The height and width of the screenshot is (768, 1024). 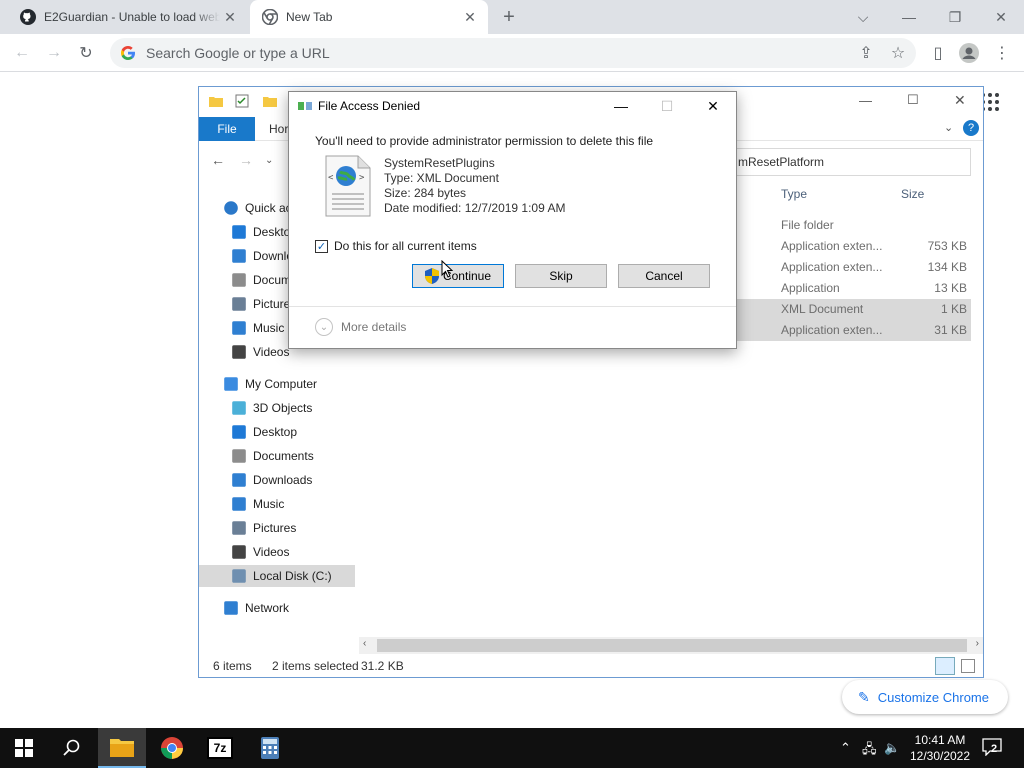 I want to click on tab-new-tab: New Tab ✕, so click(x=369, y=17).